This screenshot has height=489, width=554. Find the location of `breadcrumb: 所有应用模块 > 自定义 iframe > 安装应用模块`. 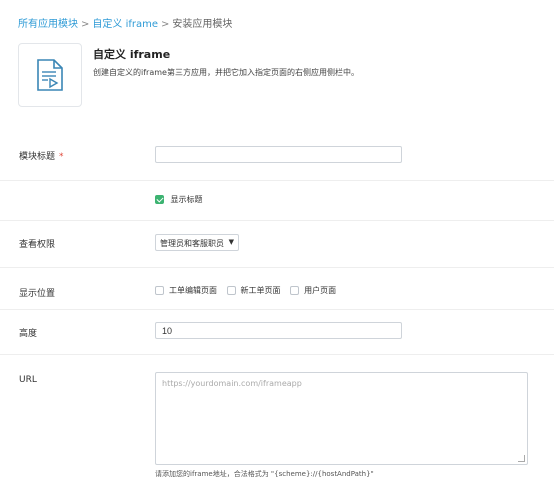

breadcrumb: 所有应用模块 > 自定义 iframe > 安装应用模块 is located at coordinates (125, 22).